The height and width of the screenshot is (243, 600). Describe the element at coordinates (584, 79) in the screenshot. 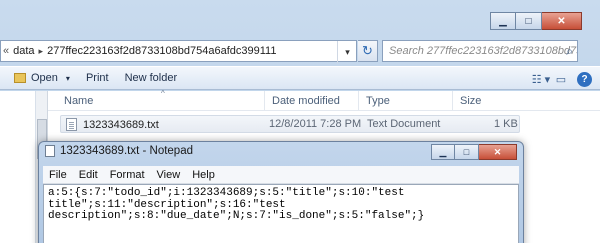

I see `help-icon: ?` at that location.